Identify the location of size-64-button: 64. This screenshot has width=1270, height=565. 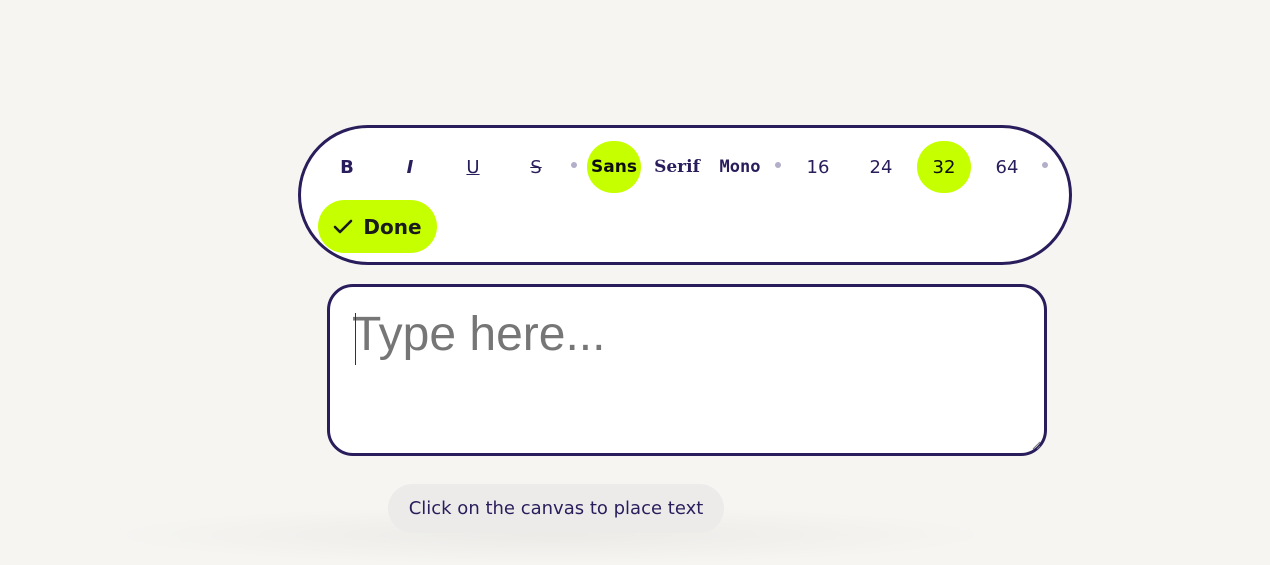
(1007, 167).